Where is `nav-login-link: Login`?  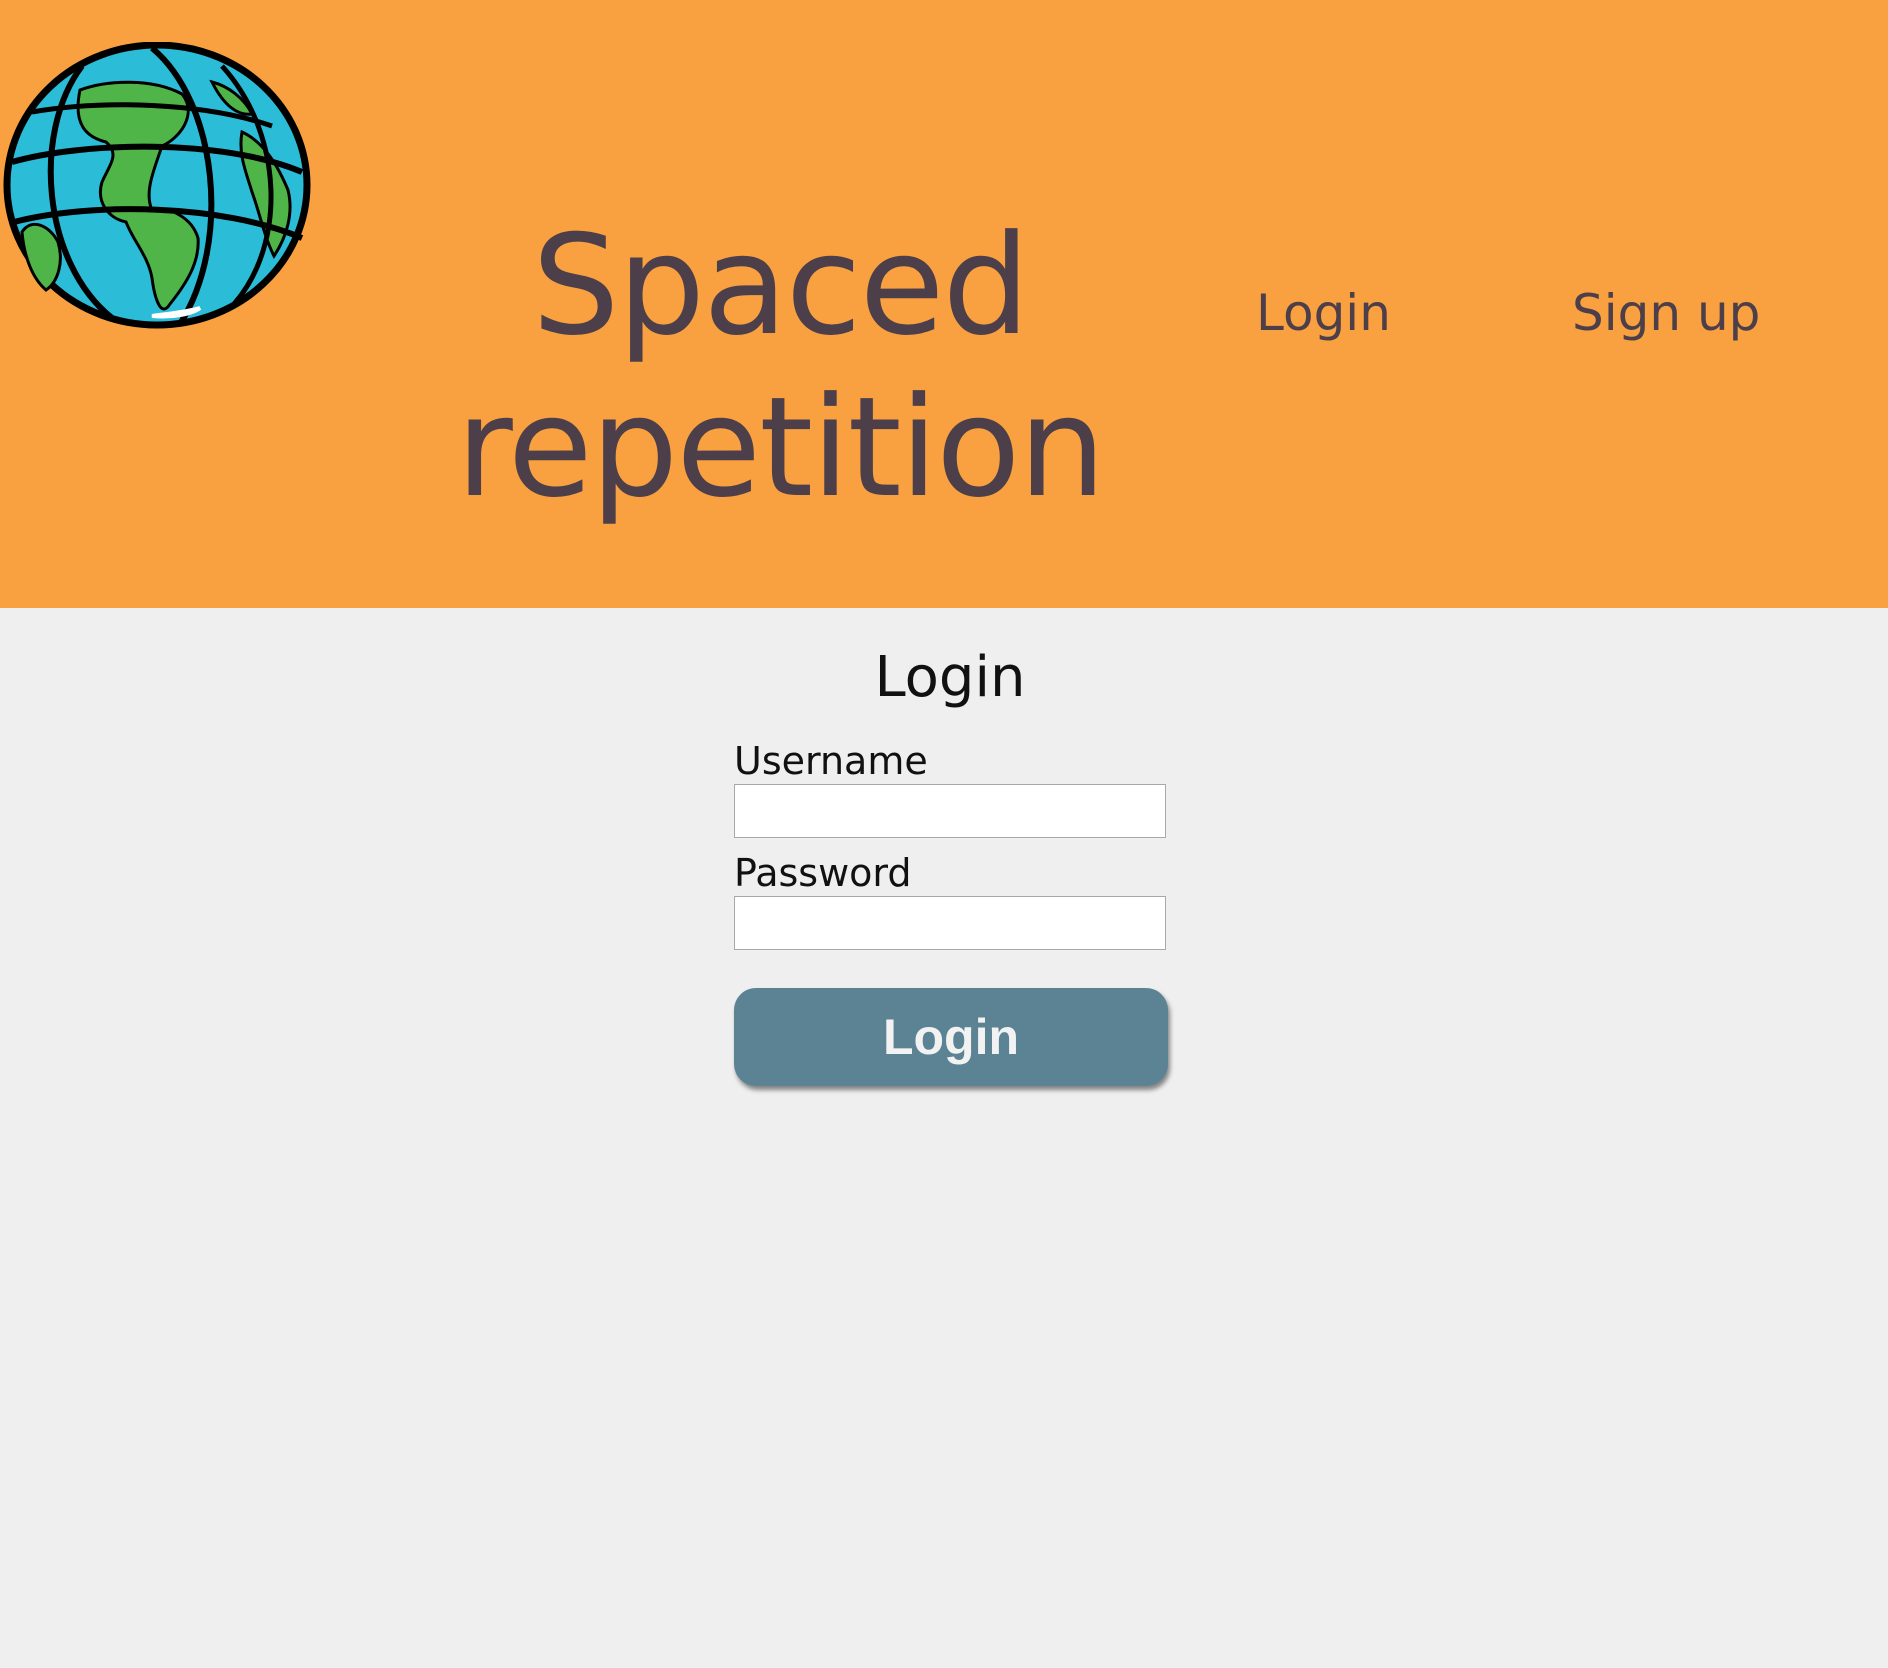
nav-login-link: Login is located at coordinates (1323, 313).